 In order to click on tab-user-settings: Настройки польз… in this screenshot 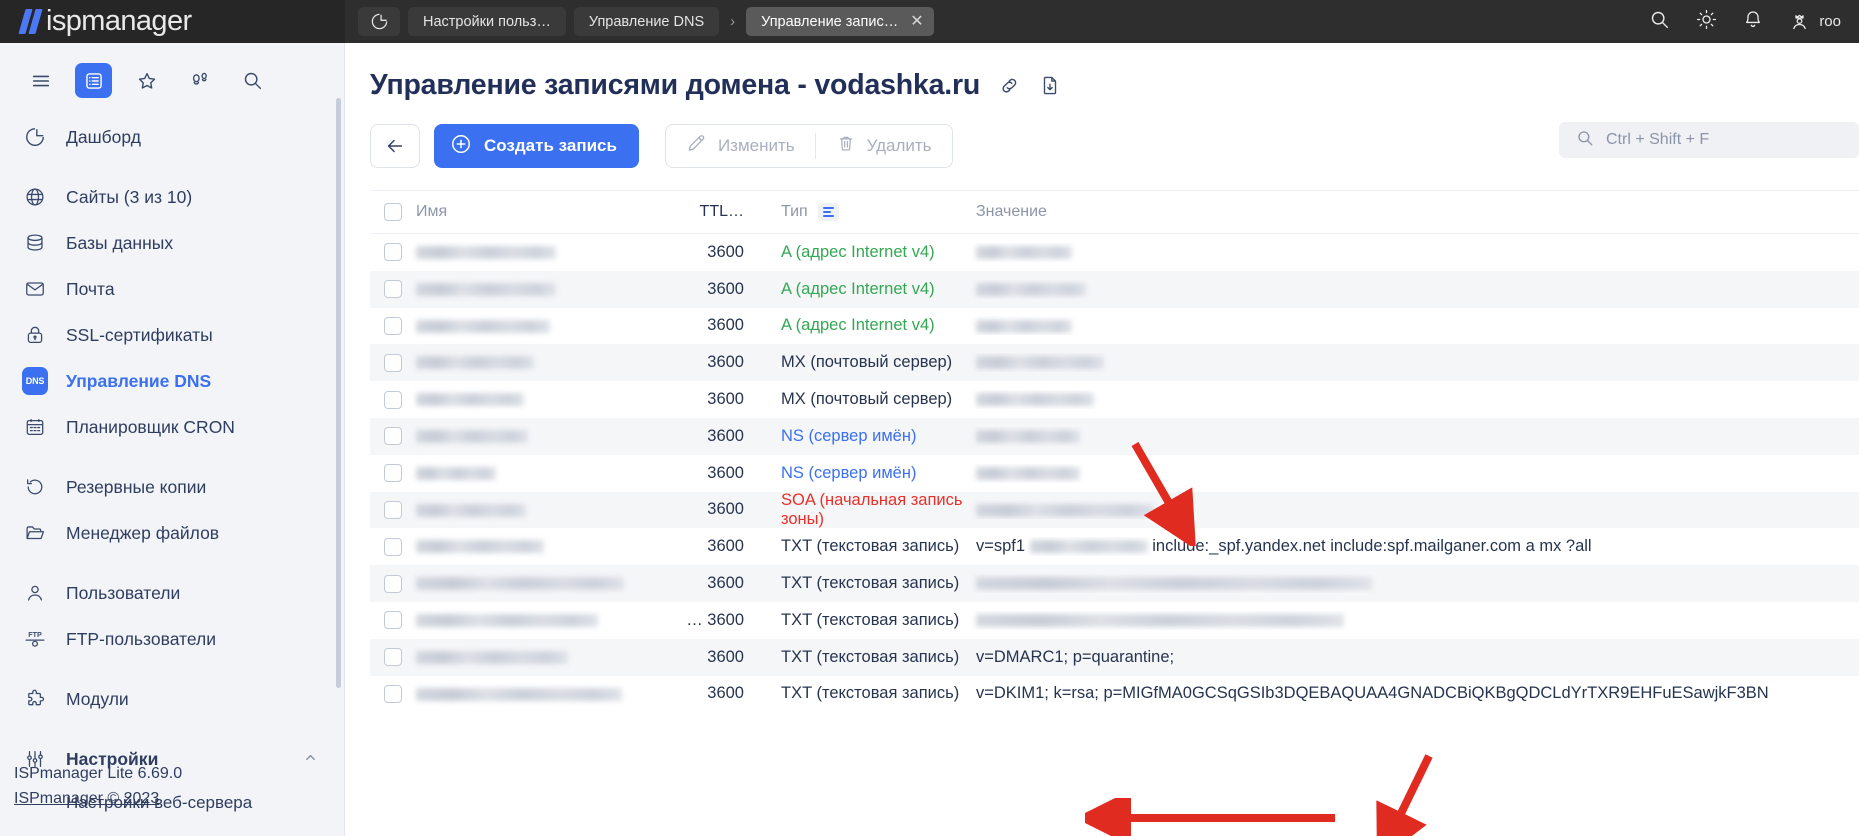, I will do `click(487, 21)`.